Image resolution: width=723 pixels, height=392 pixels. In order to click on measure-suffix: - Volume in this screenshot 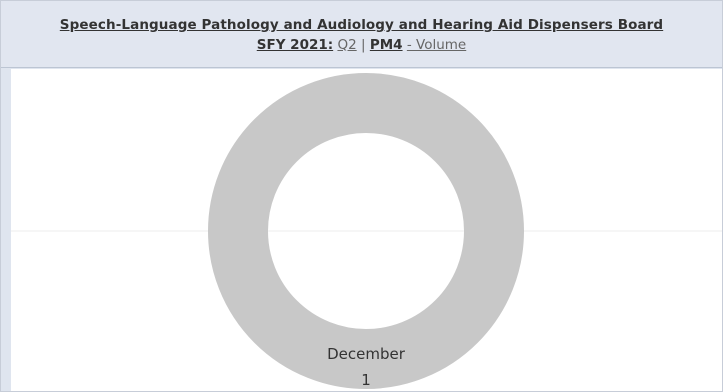, I will do `click(436, 45)`.